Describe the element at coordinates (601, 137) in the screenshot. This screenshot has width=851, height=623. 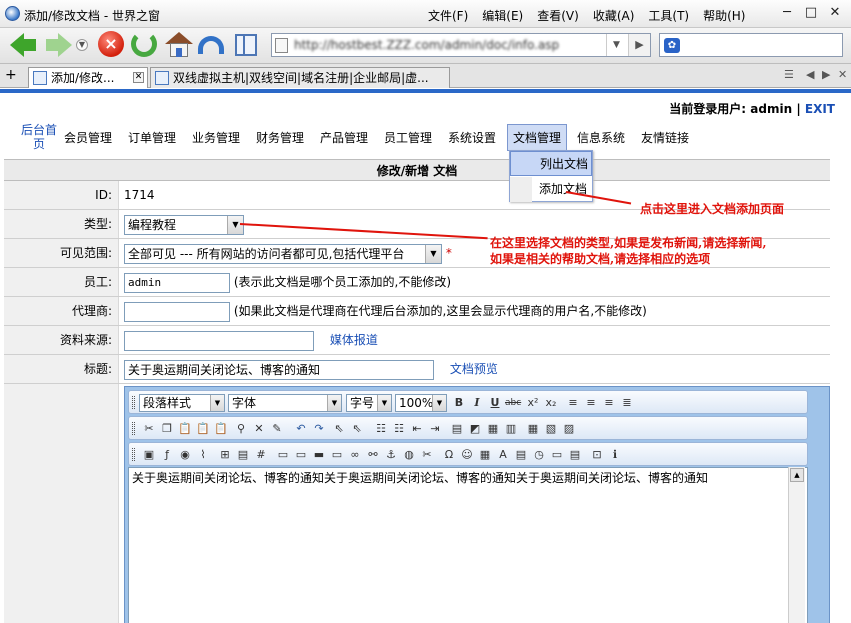
I see `nav-info-system: 信息系统` at that location.